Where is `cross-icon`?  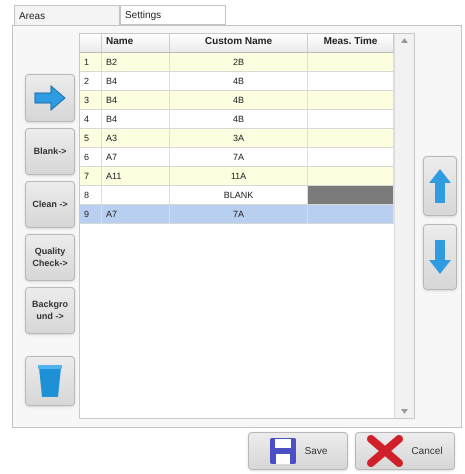
cross-icon is located at coordinates (385, 451).